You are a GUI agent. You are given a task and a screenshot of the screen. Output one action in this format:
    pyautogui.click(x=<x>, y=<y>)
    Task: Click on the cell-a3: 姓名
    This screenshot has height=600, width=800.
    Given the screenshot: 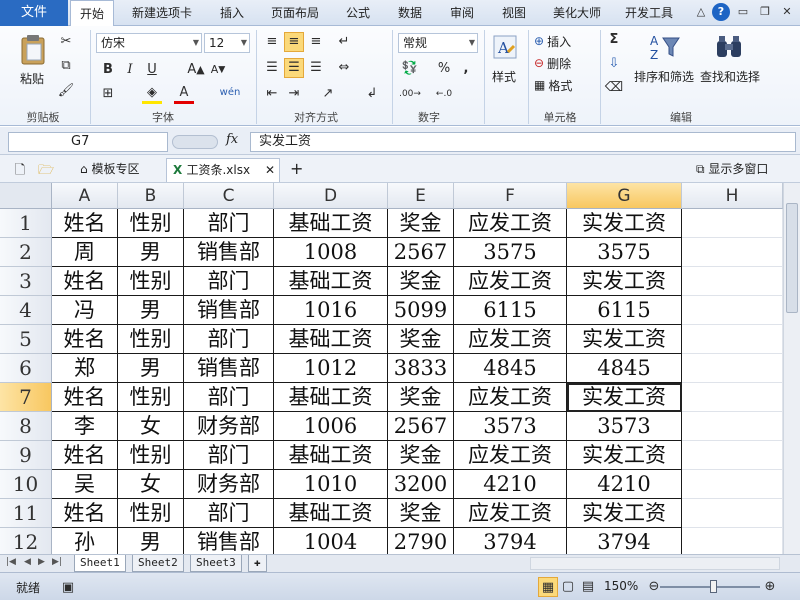 What is the action you would take?
    pyautogui.click(x=85, y=281)
    